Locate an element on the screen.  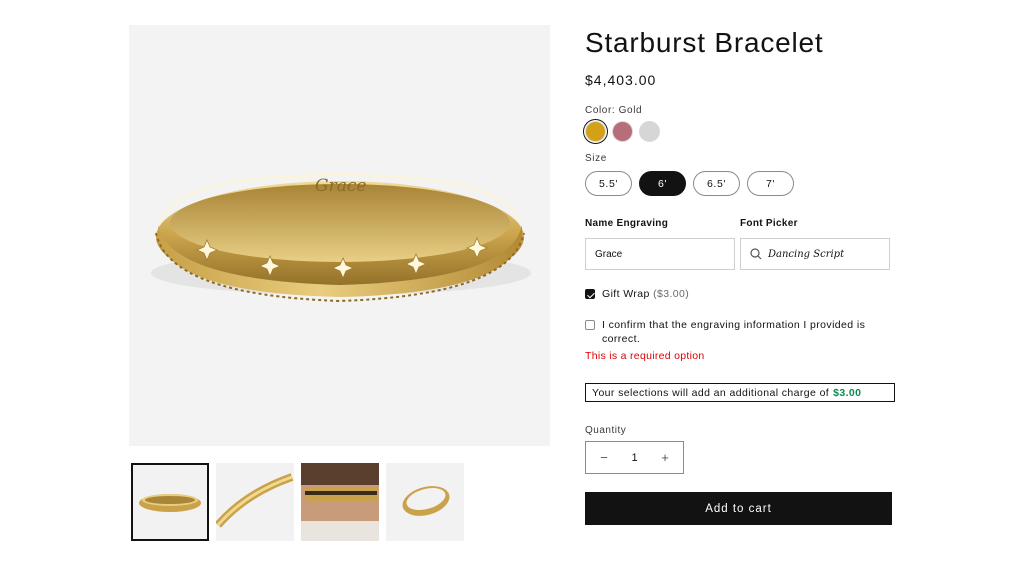
font-picker-input: Dancing Script is located at coordinates (815, 254).